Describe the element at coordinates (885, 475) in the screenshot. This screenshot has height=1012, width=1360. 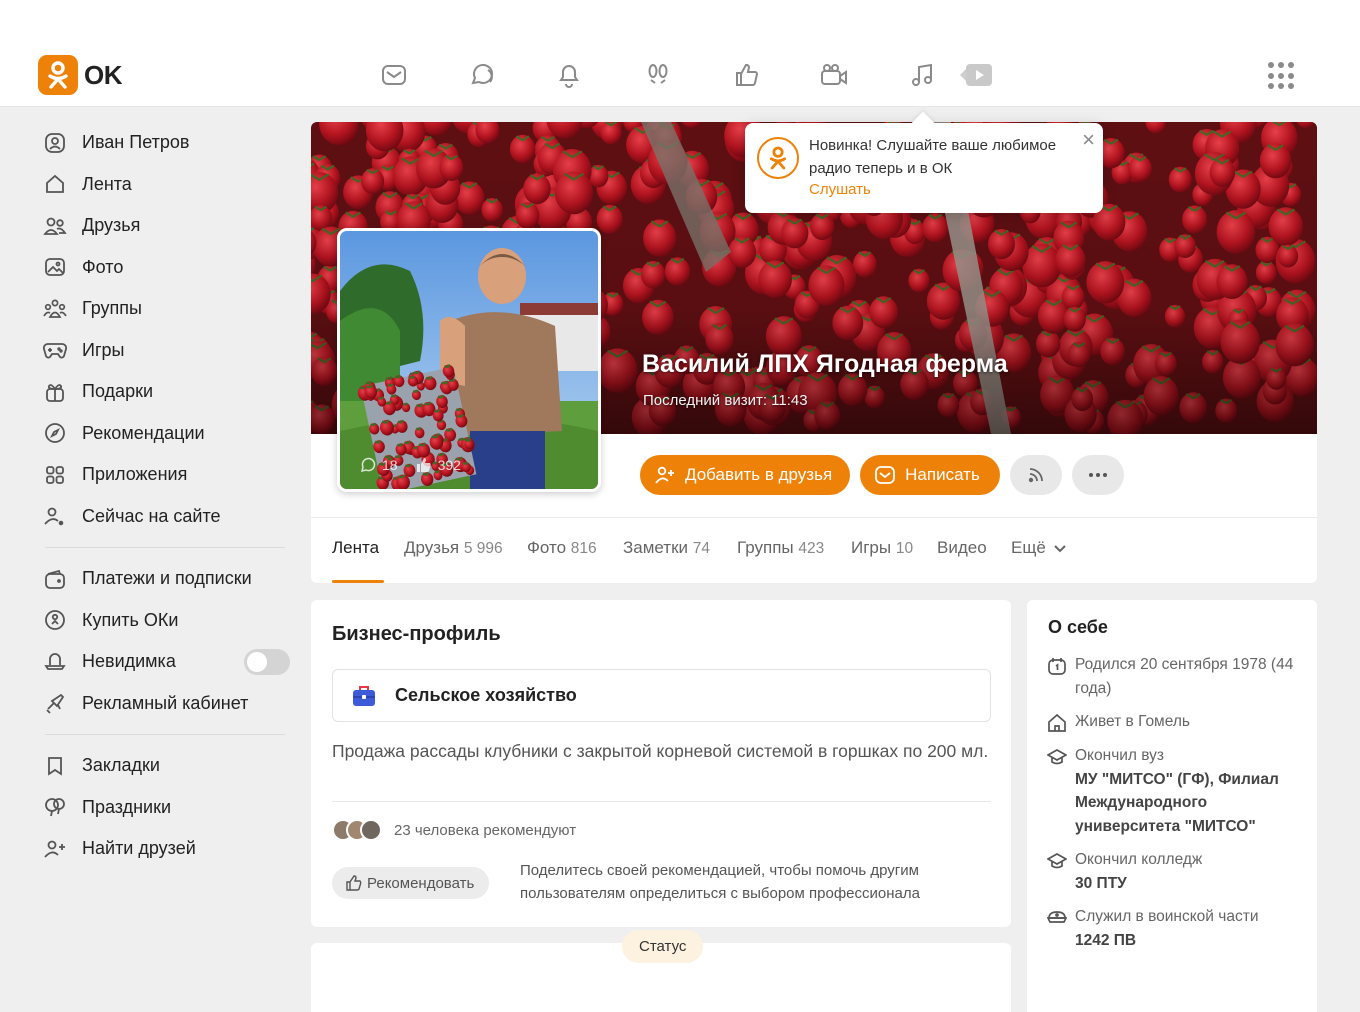
I see `message-icon` at that location.